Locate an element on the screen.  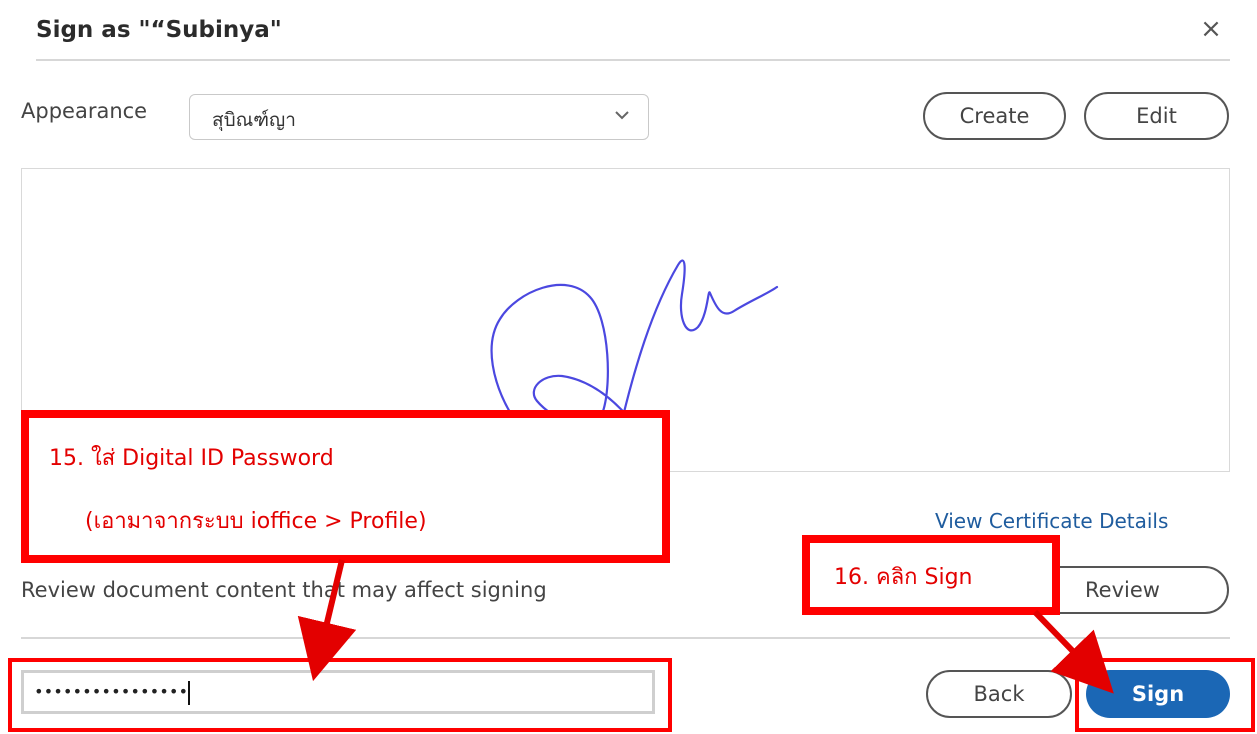
annotation-arrows is located at coordinates (705, 626).